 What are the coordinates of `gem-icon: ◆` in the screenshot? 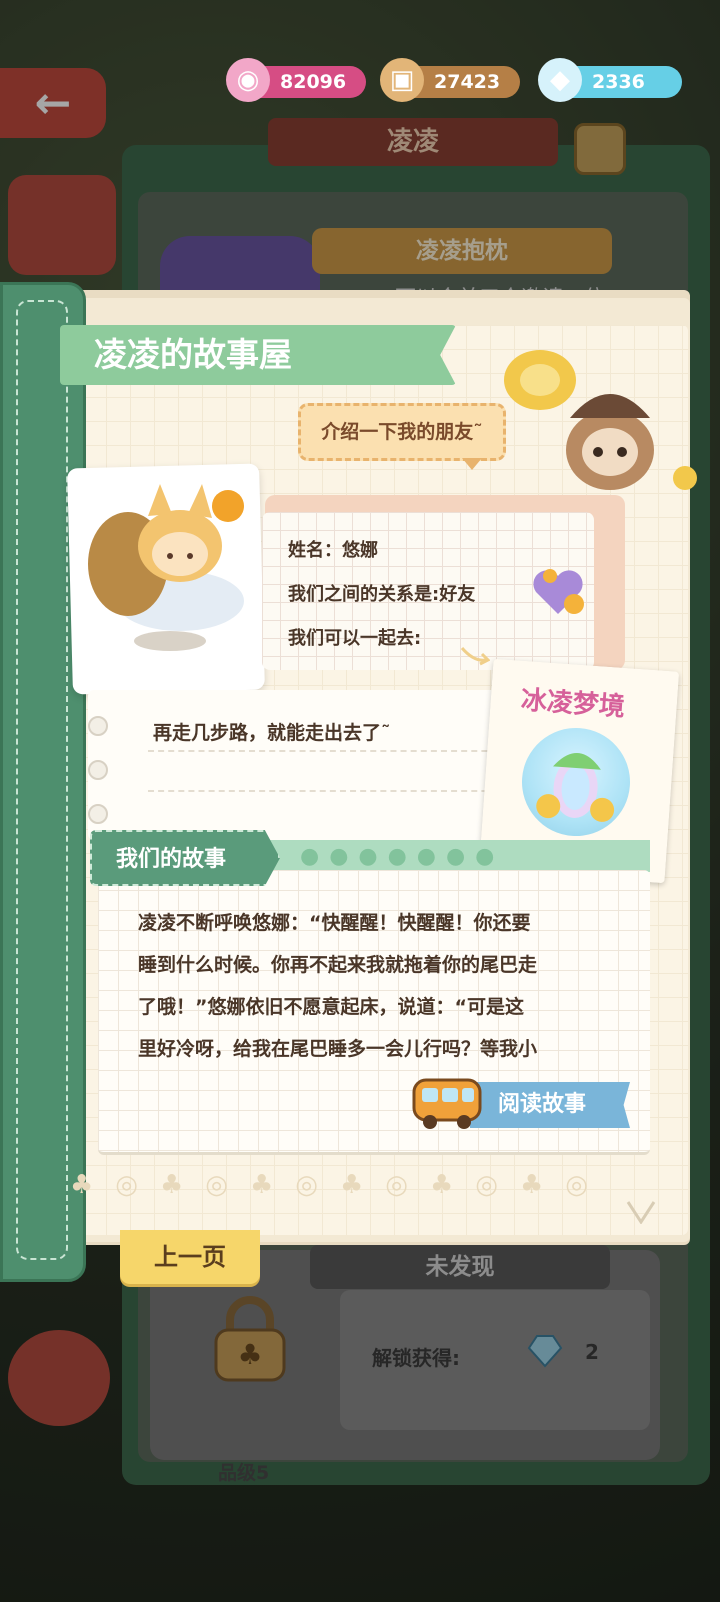 It's located at (560, 80).